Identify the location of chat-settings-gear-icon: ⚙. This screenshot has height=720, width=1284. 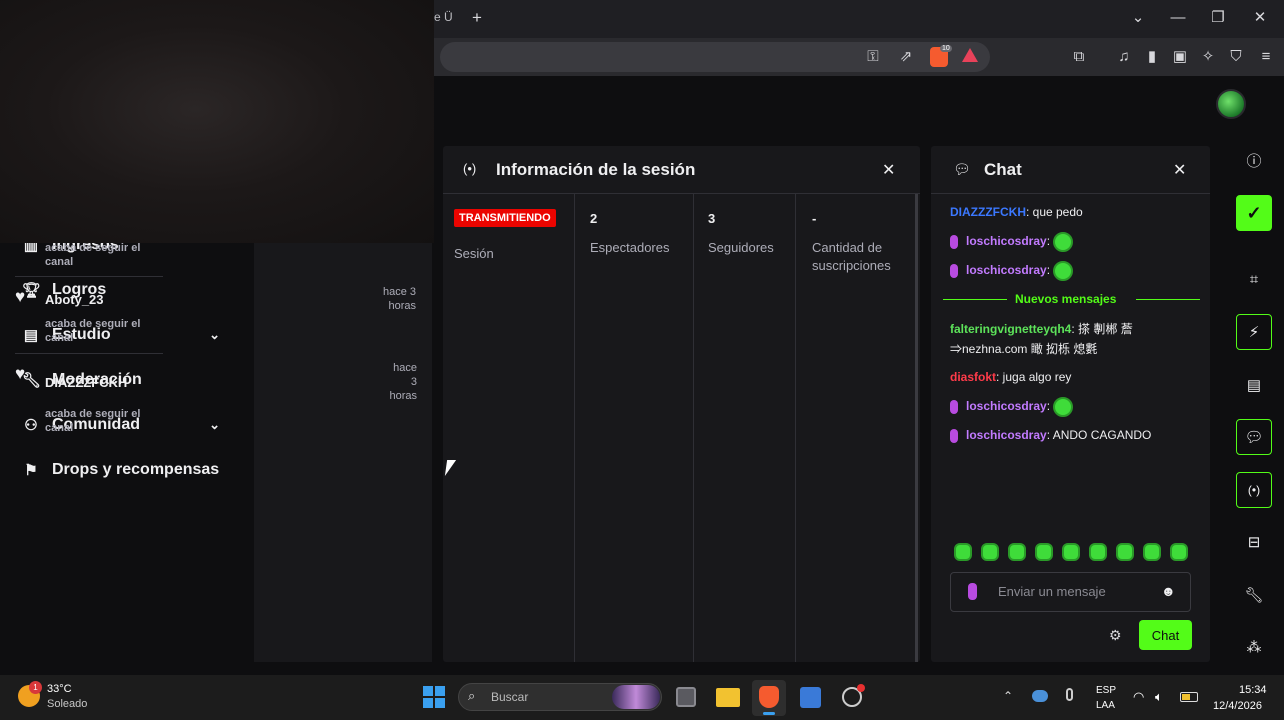
(1115, 635).